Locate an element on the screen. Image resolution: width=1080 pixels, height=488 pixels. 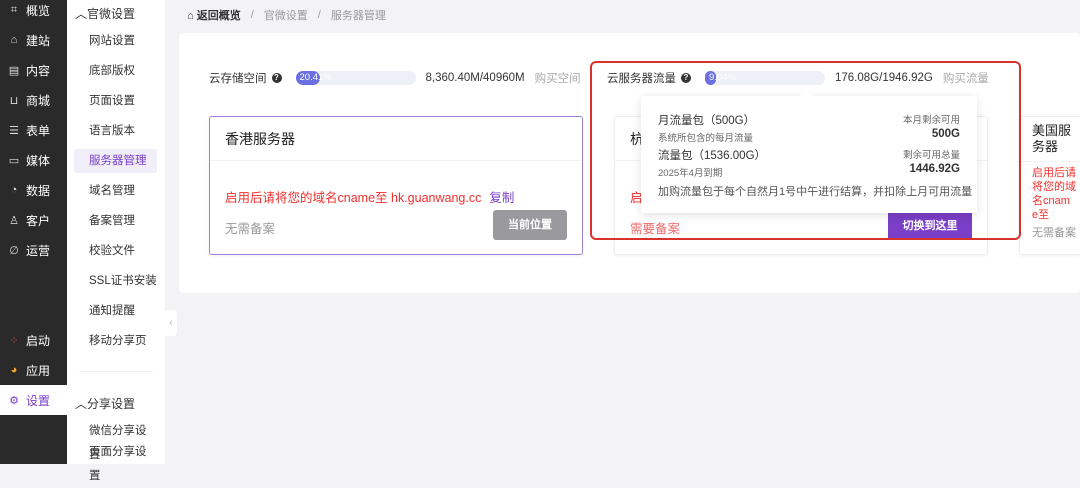
submenu-item: 备案管理 is located at coordinates (115, 221).